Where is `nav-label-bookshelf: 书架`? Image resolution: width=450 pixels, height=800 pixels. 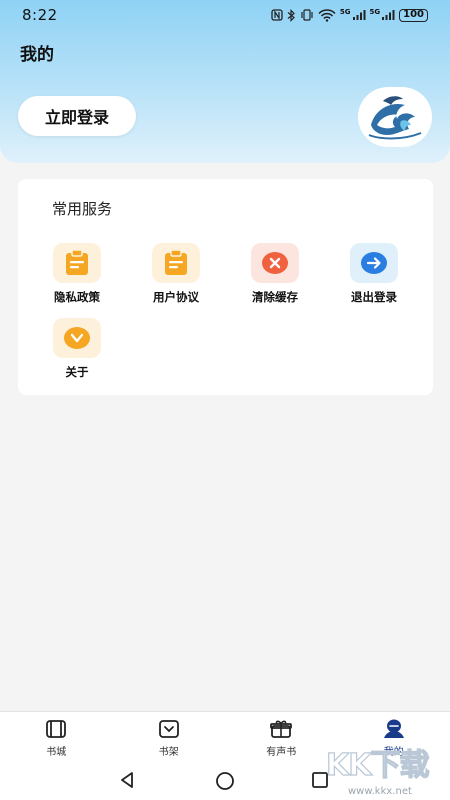
nav-label-bookshelf: 书架 is located at coordinates (168, 752).